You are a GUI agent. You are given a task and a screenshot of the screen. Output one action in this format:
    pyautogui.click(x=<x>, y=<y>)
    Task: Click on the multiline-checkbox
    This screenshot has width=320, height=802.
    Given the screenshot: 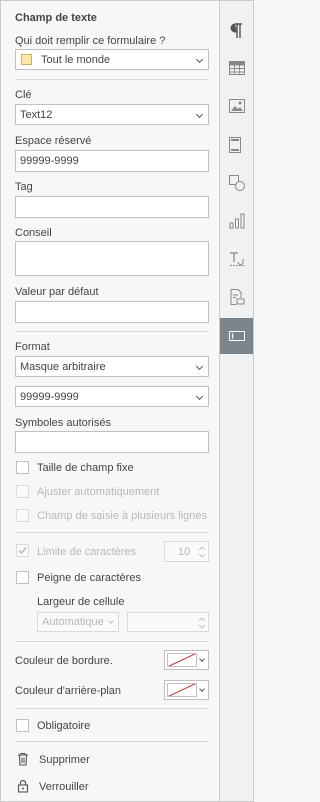 What is the action you would take?
    pyautogui.click(x=22, y=515)
    